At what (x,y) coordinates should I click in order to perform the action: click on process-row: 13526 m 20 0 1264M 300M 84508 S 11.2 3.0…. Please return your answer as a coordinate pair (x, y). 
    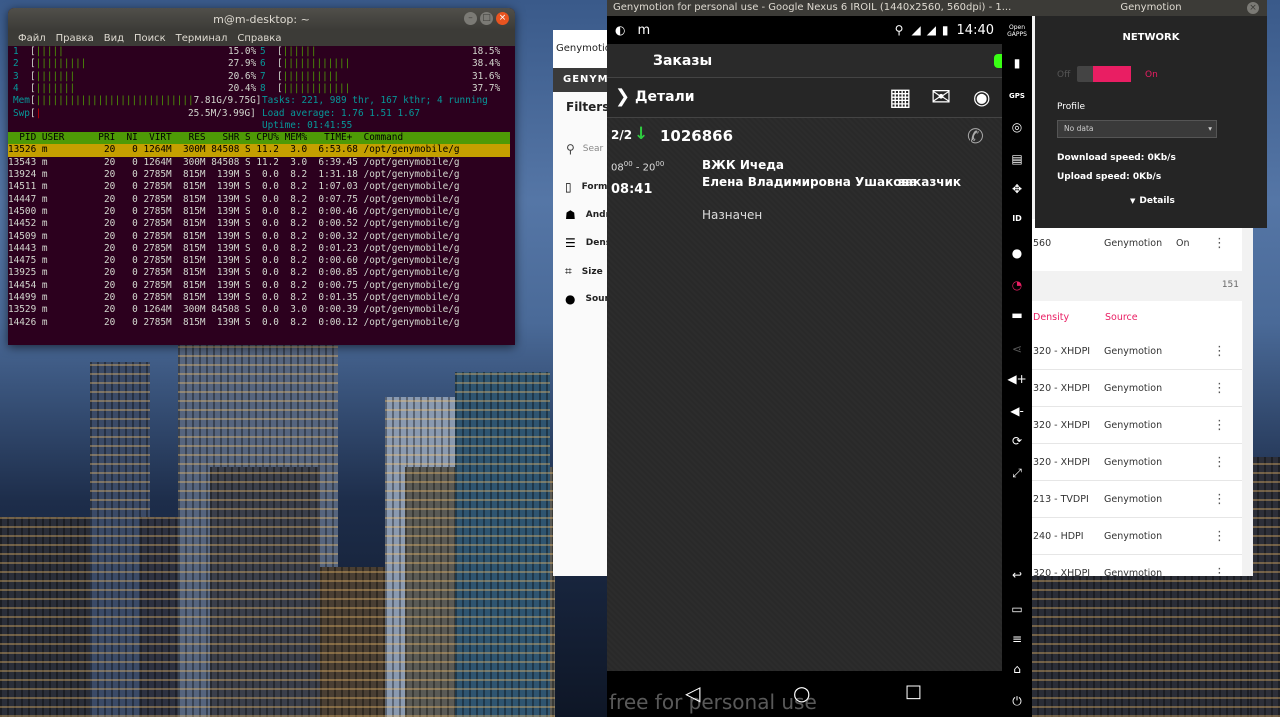
    Looking at the image, I should click on (259, 150).